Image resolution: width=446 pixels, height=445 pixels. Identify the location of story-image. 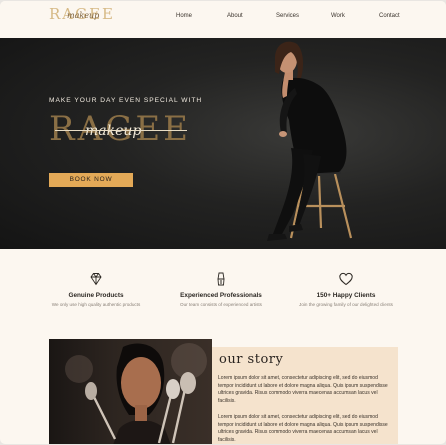
(130, 391).